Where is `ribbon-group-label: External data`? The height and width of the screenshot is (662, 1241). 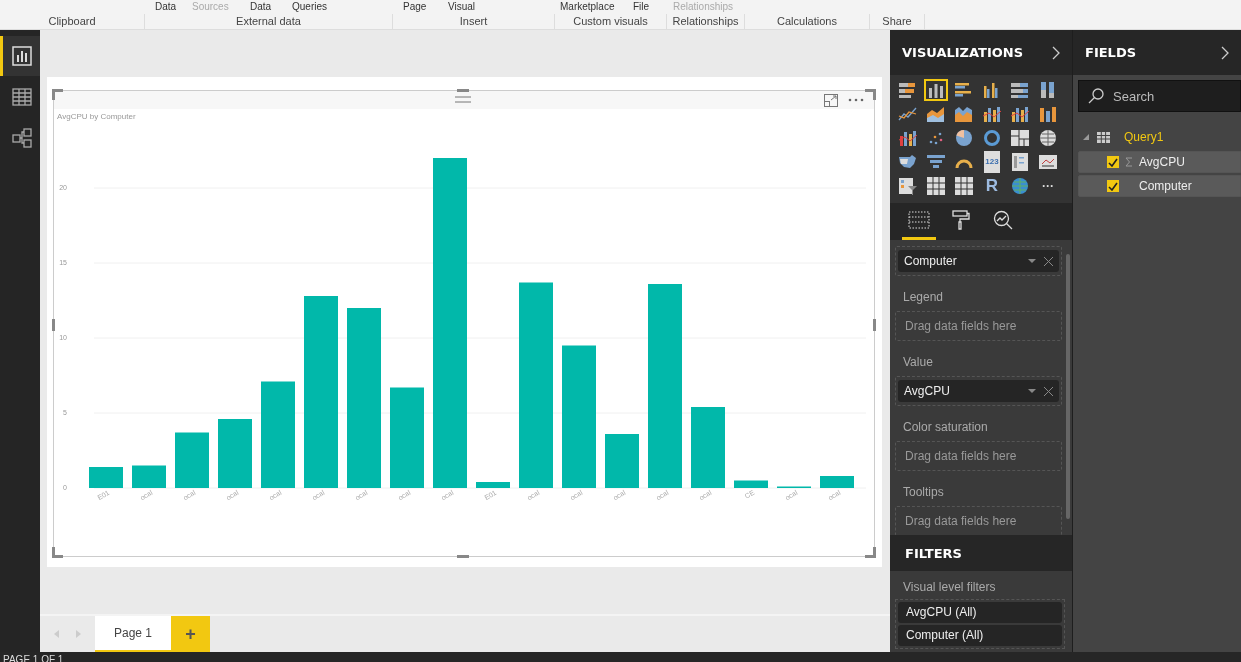
ribbon-group-label: External data is located at coordinates (268, 21).